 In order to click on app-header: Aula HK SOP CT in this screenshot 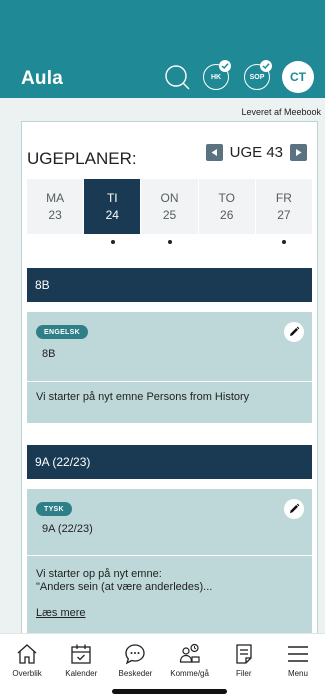, I will do `click(162, 49)`.